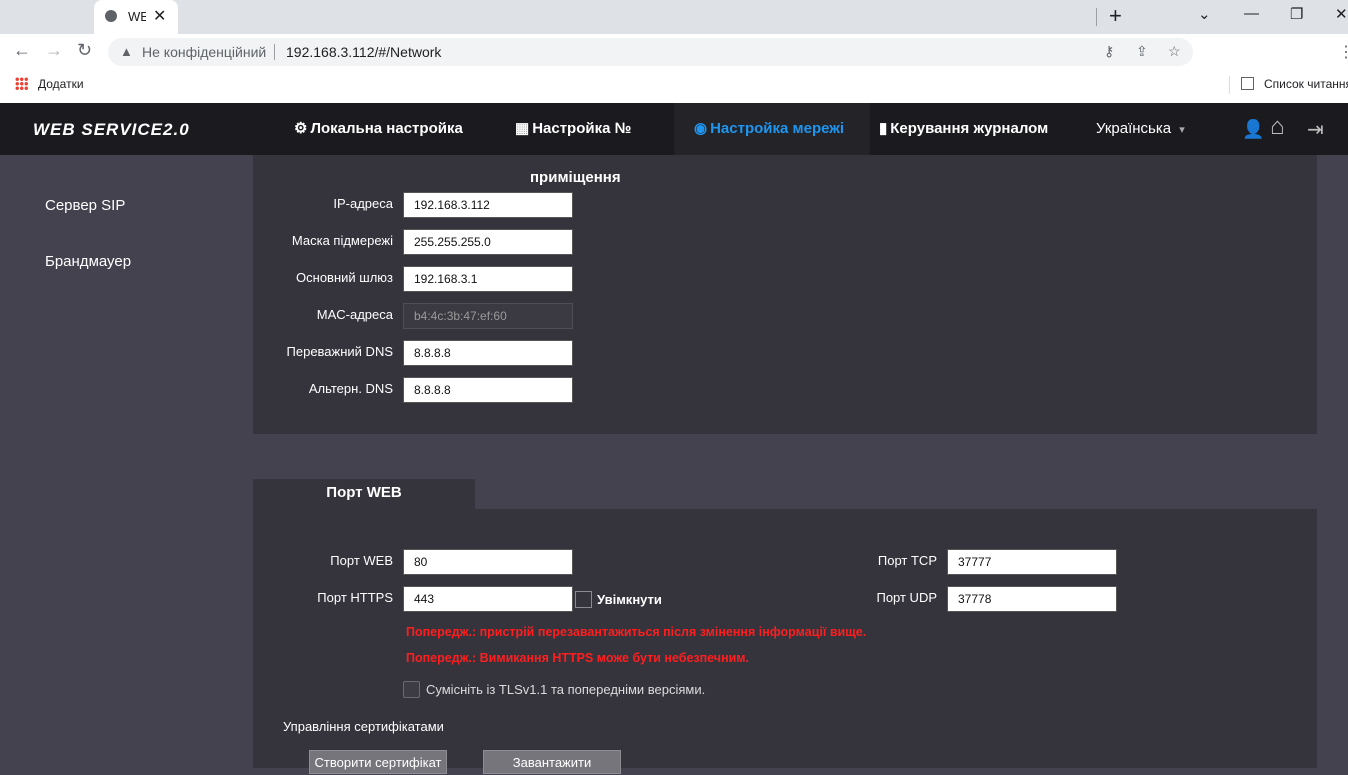 The width and height of the screenshot is (1348, 775). What do you see at coordinates (488, 316) in the screenshot?
I see `mac-address-field: b4:4c:3b:47:ef:60` at bounding box center [488, 316].